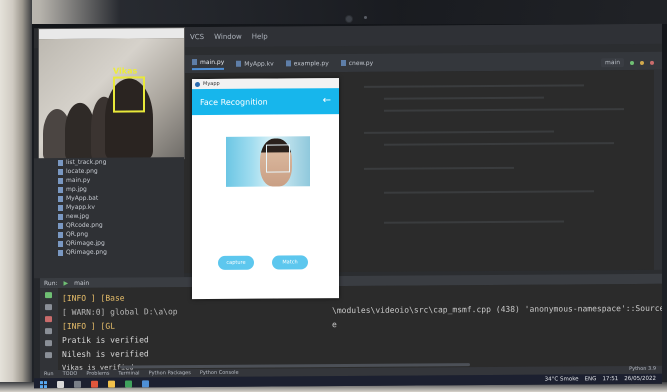 The width and height of the screenshot is (667, 392). I want to click on tab-main-py: main.py, so click(208, 64).